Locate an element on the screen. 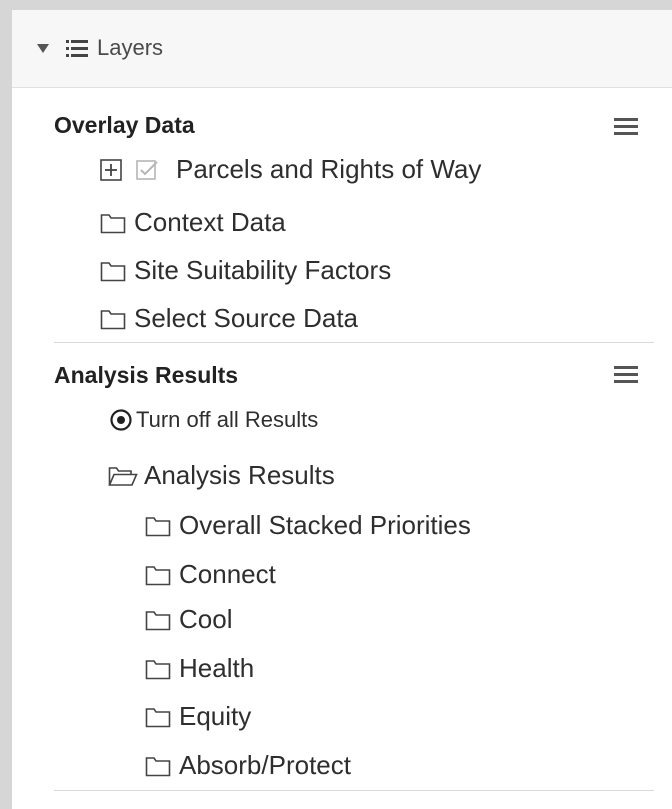 The height and width of the screenshot is (809, 672). checkbox-checked-icon is located at coordinates (148, 170).